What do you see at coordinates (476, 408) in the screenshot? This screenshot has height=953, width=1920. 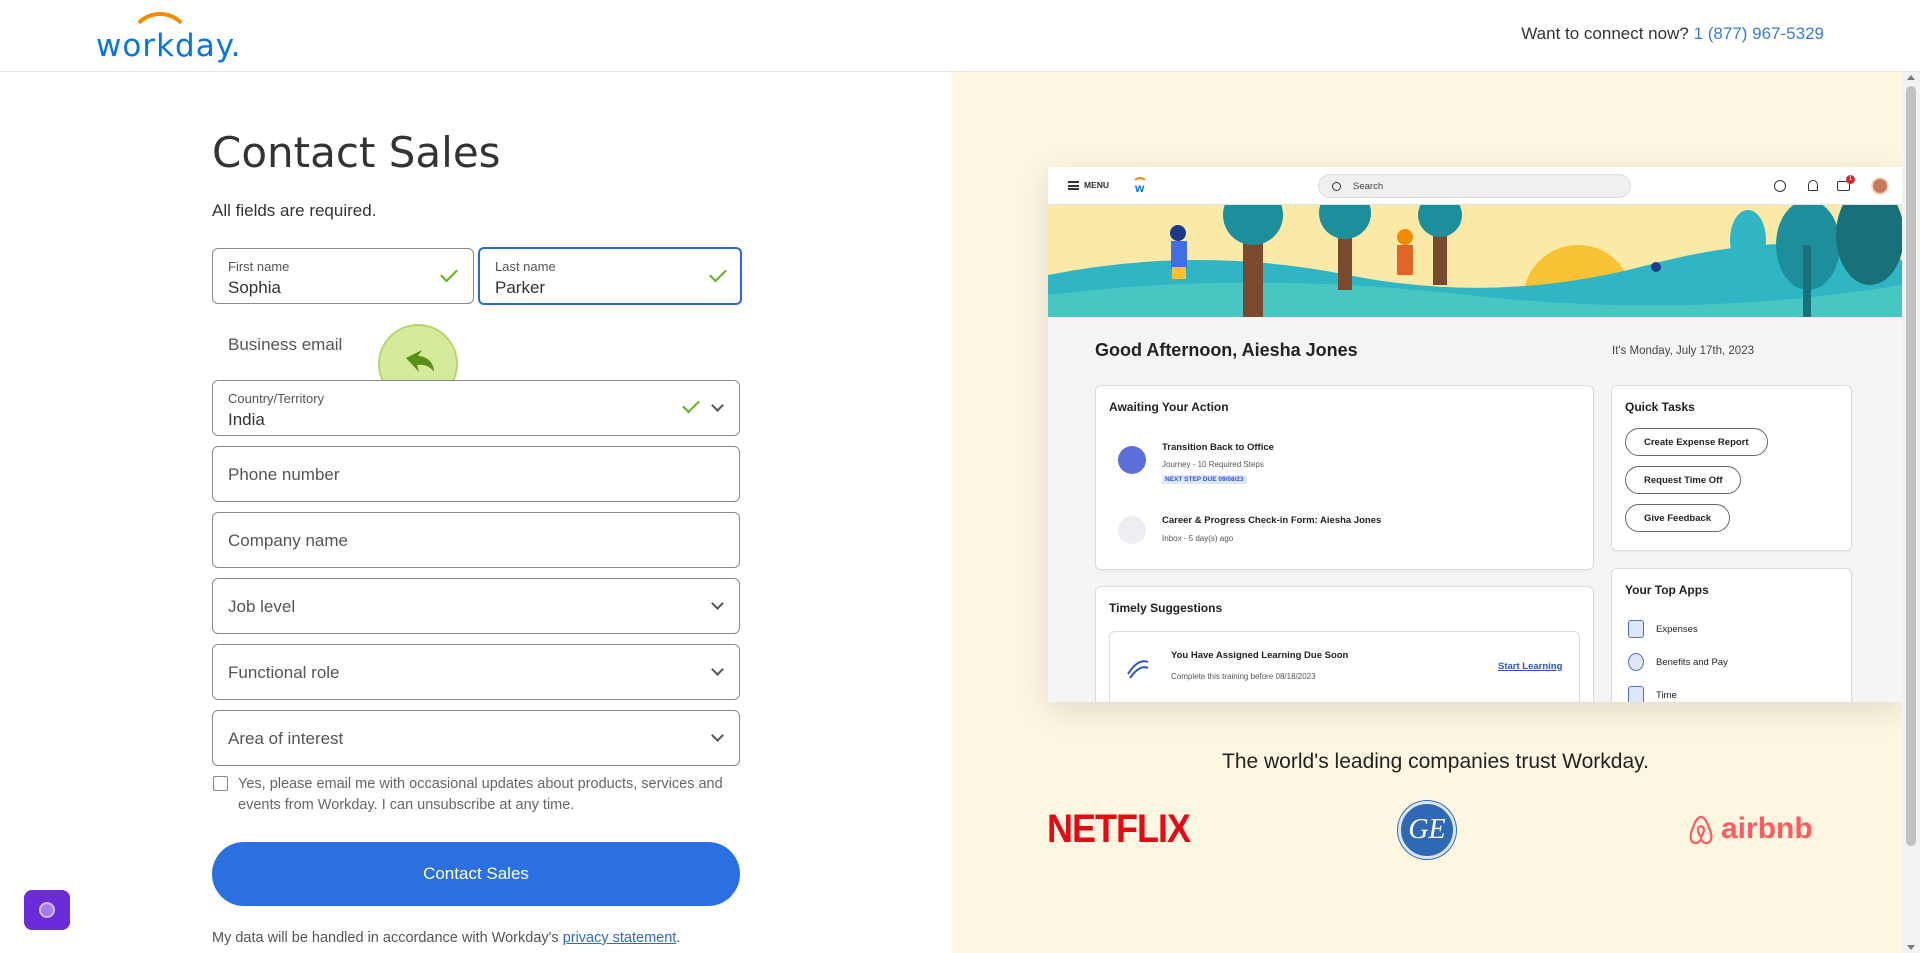 I see `country-select: Country/Territory India` at bounding box center [476, 408].